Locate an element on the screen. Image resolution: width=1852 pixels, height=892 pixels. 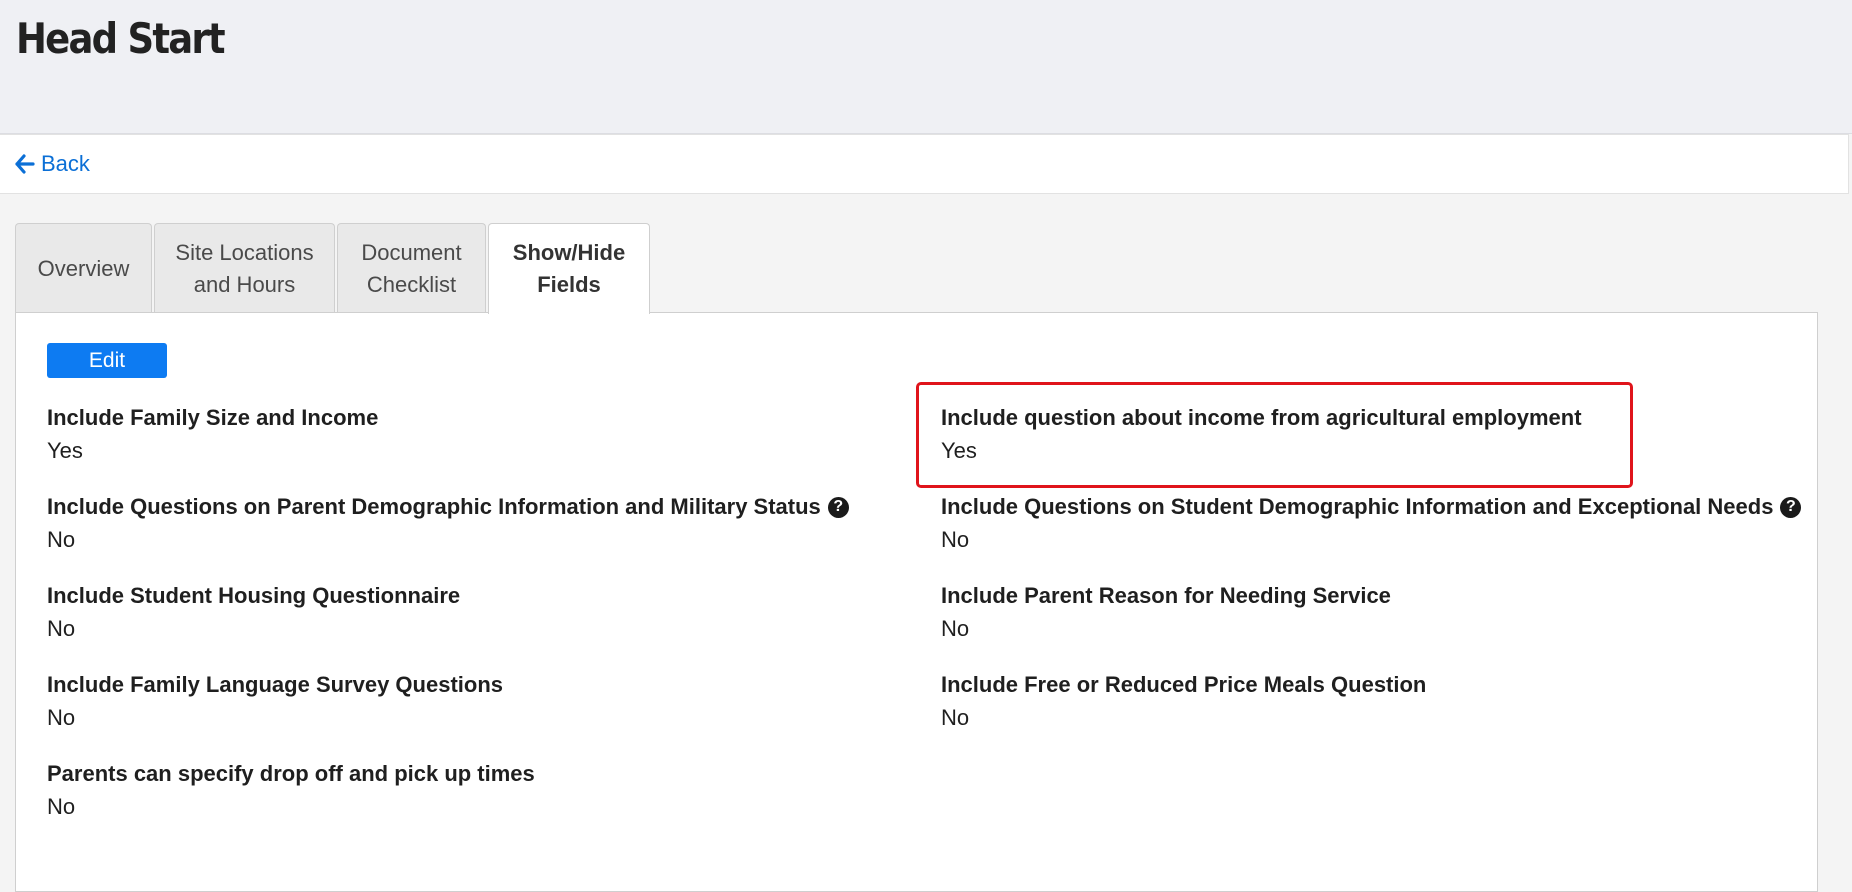
field-label-text: Include Student Housing Questionnaire is located at coordinates (254, 595).